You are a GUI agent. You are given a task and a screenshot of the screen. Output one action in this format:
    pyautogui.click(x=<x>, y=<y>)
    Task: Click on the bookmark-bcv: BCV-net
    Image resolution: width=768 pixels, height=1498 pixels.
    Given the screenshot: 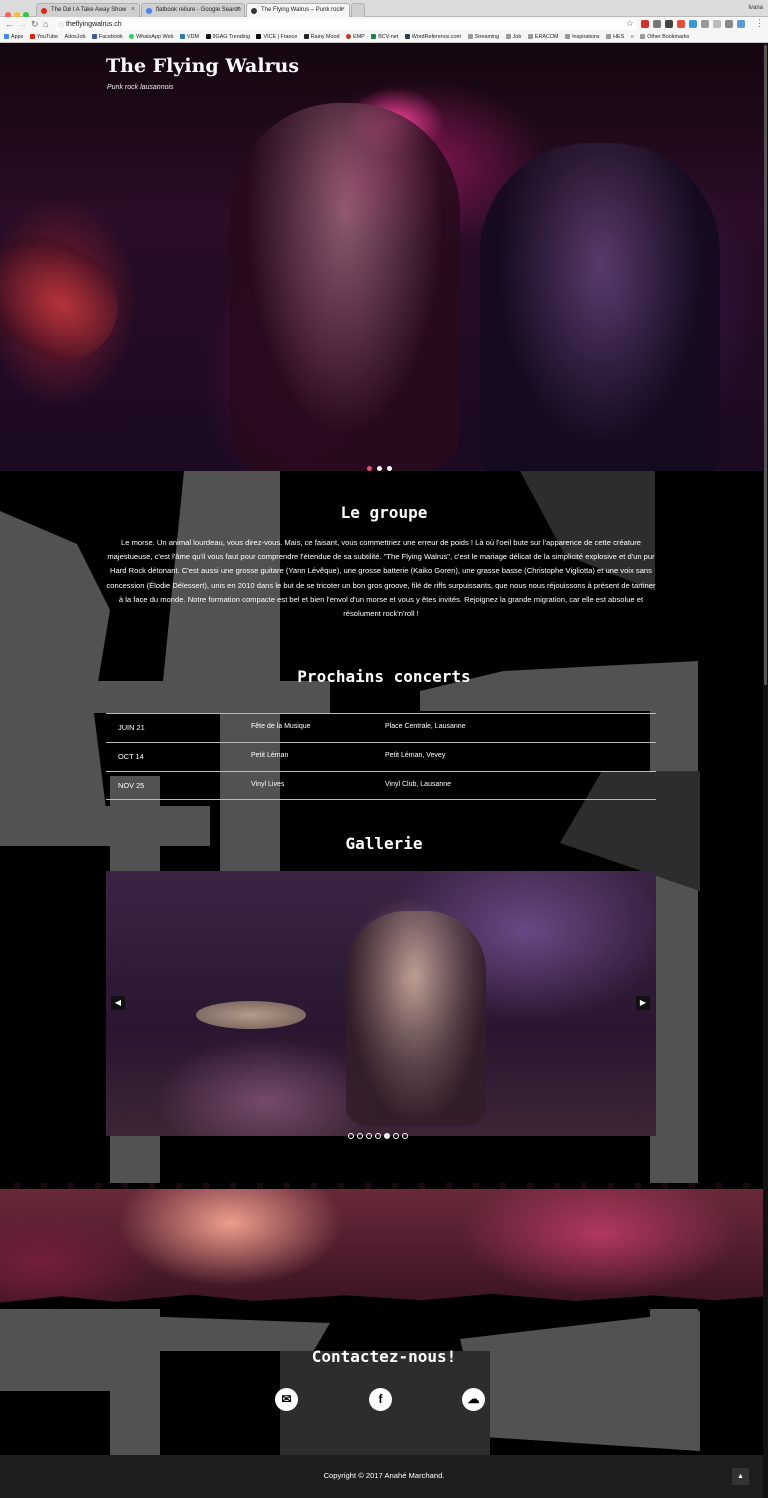 What is the action you would take?
    pyautogui.click(x=384, y=37)
    